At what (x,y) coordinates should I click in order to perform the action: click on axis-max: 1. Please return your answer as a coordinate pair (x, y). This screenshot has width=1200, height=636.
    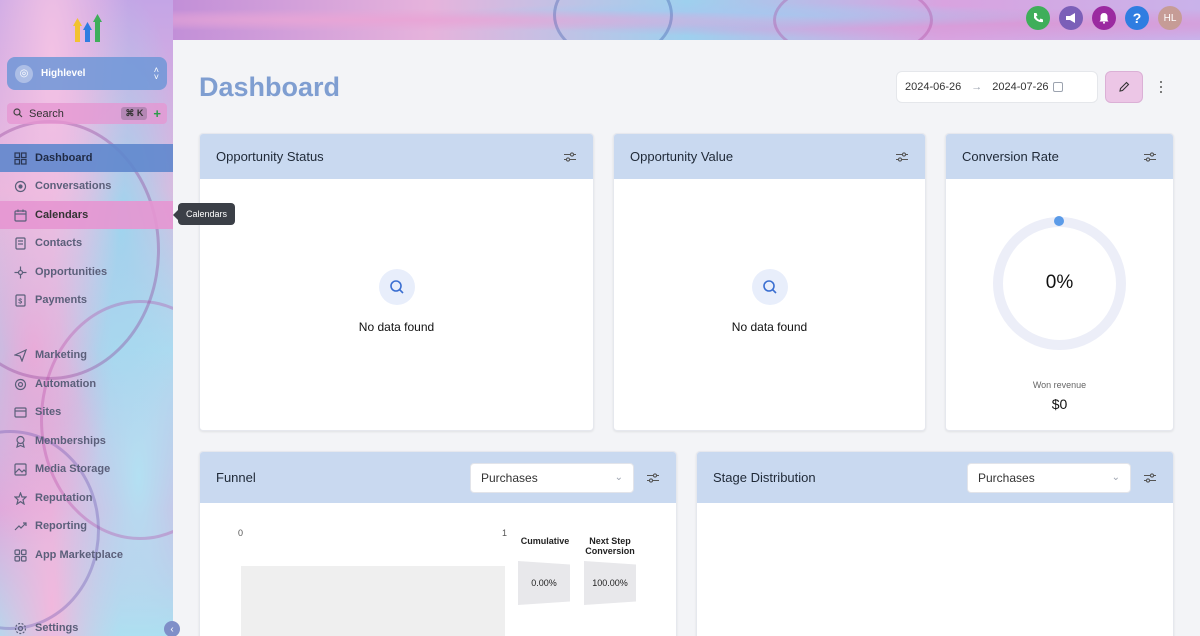
    Looking at the image, I should click on (505, 533).